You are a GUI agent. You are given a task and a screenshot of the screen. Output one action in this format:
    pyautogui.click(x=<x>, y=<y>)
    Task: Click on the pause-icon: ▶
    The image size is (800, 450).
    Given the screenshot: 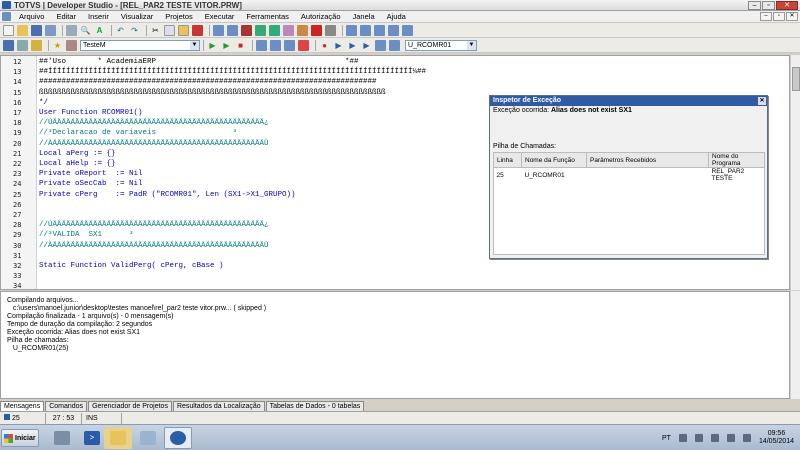 What is the action you would take?
    pyautogui.click(x=338, y=45)
    